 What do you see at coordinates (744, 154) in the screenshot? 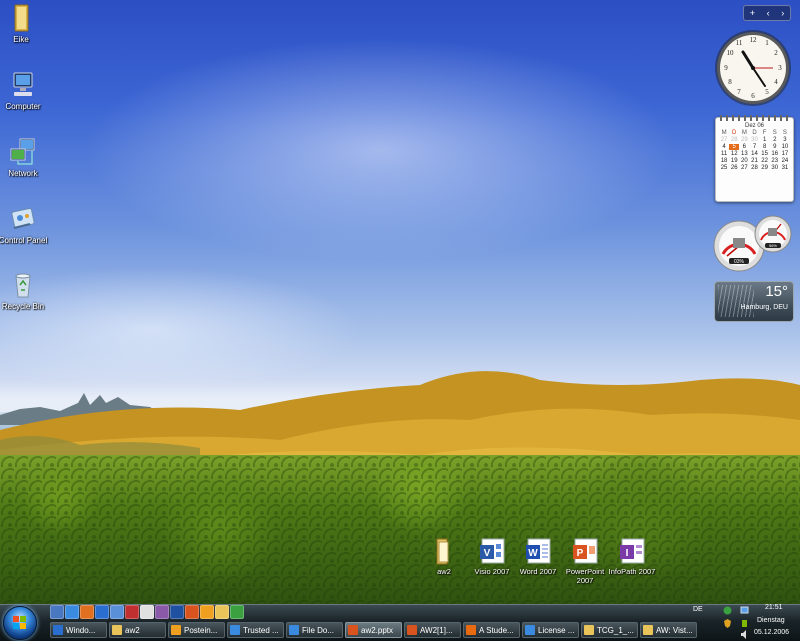
I see `calendar-day: 13` at bounding box center [744, 154].